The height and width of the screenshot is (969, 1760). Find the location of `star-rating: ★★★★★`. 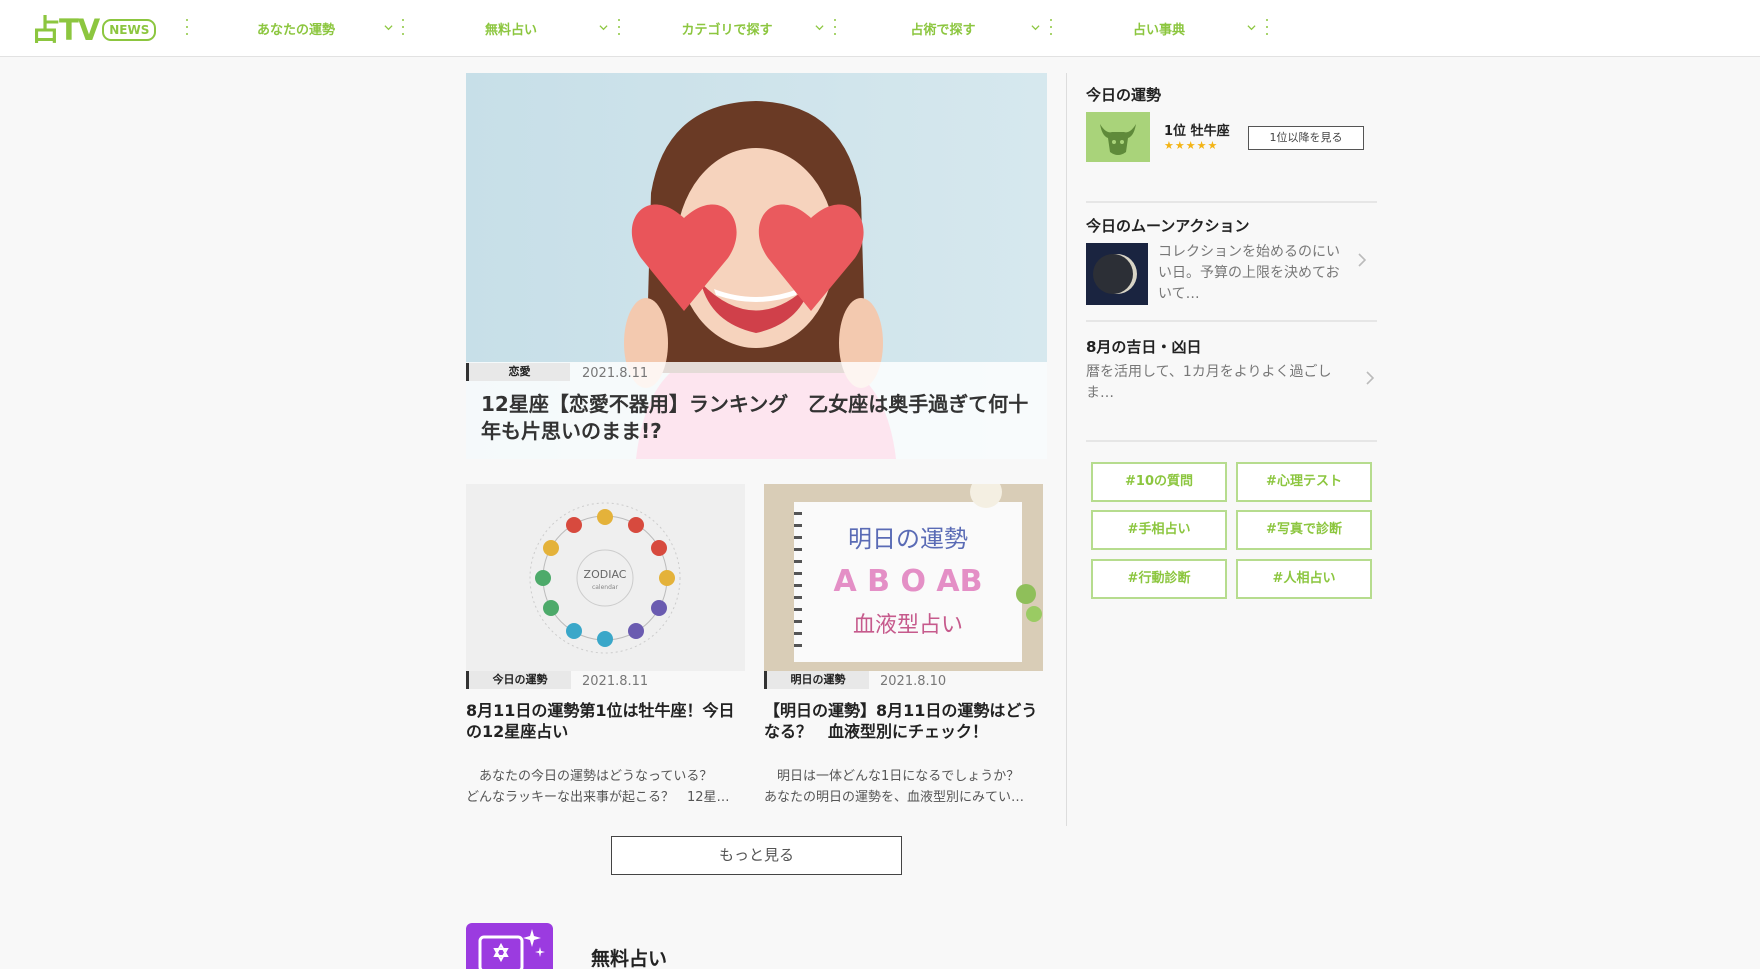

star-rating: ★★★★★ is located at coordinates (1191, 145).